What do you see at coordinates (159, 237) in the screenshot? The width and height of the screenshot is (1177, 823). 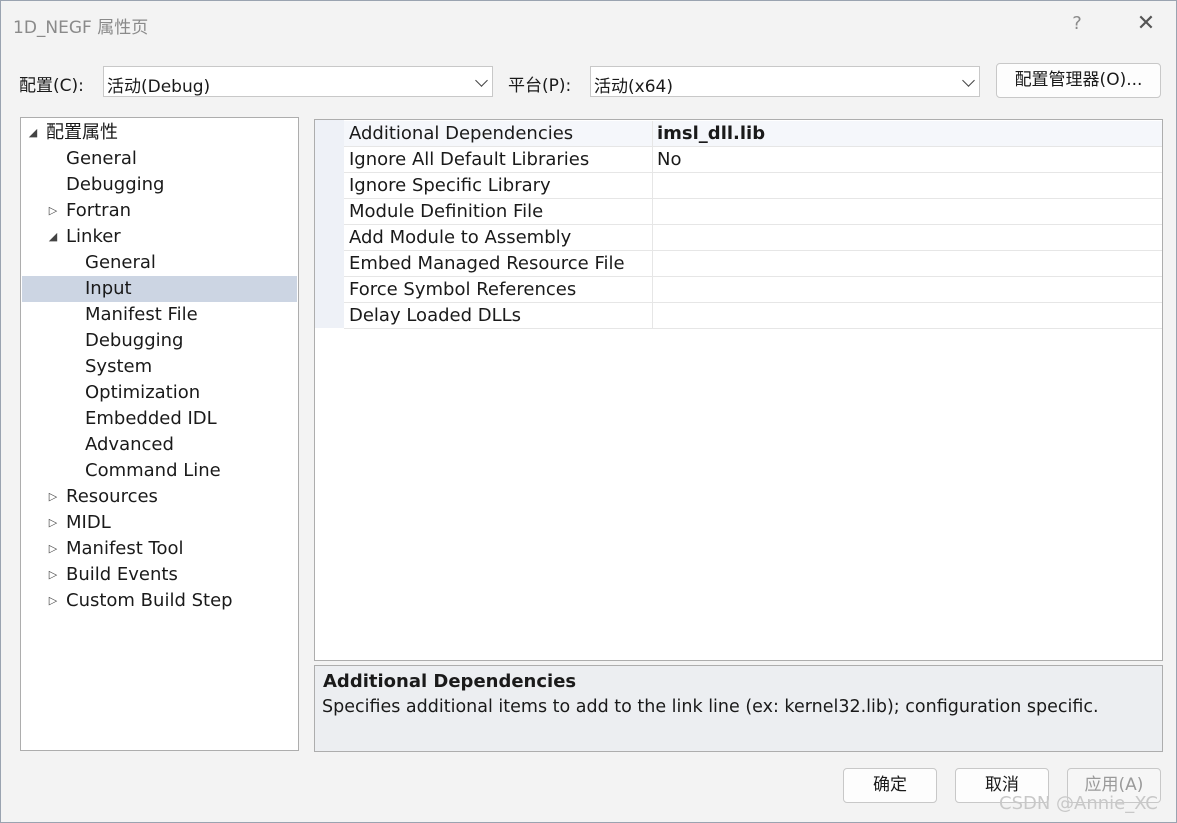 I see `tree-item: ◢ Linker` at bounding box center [159, 237].